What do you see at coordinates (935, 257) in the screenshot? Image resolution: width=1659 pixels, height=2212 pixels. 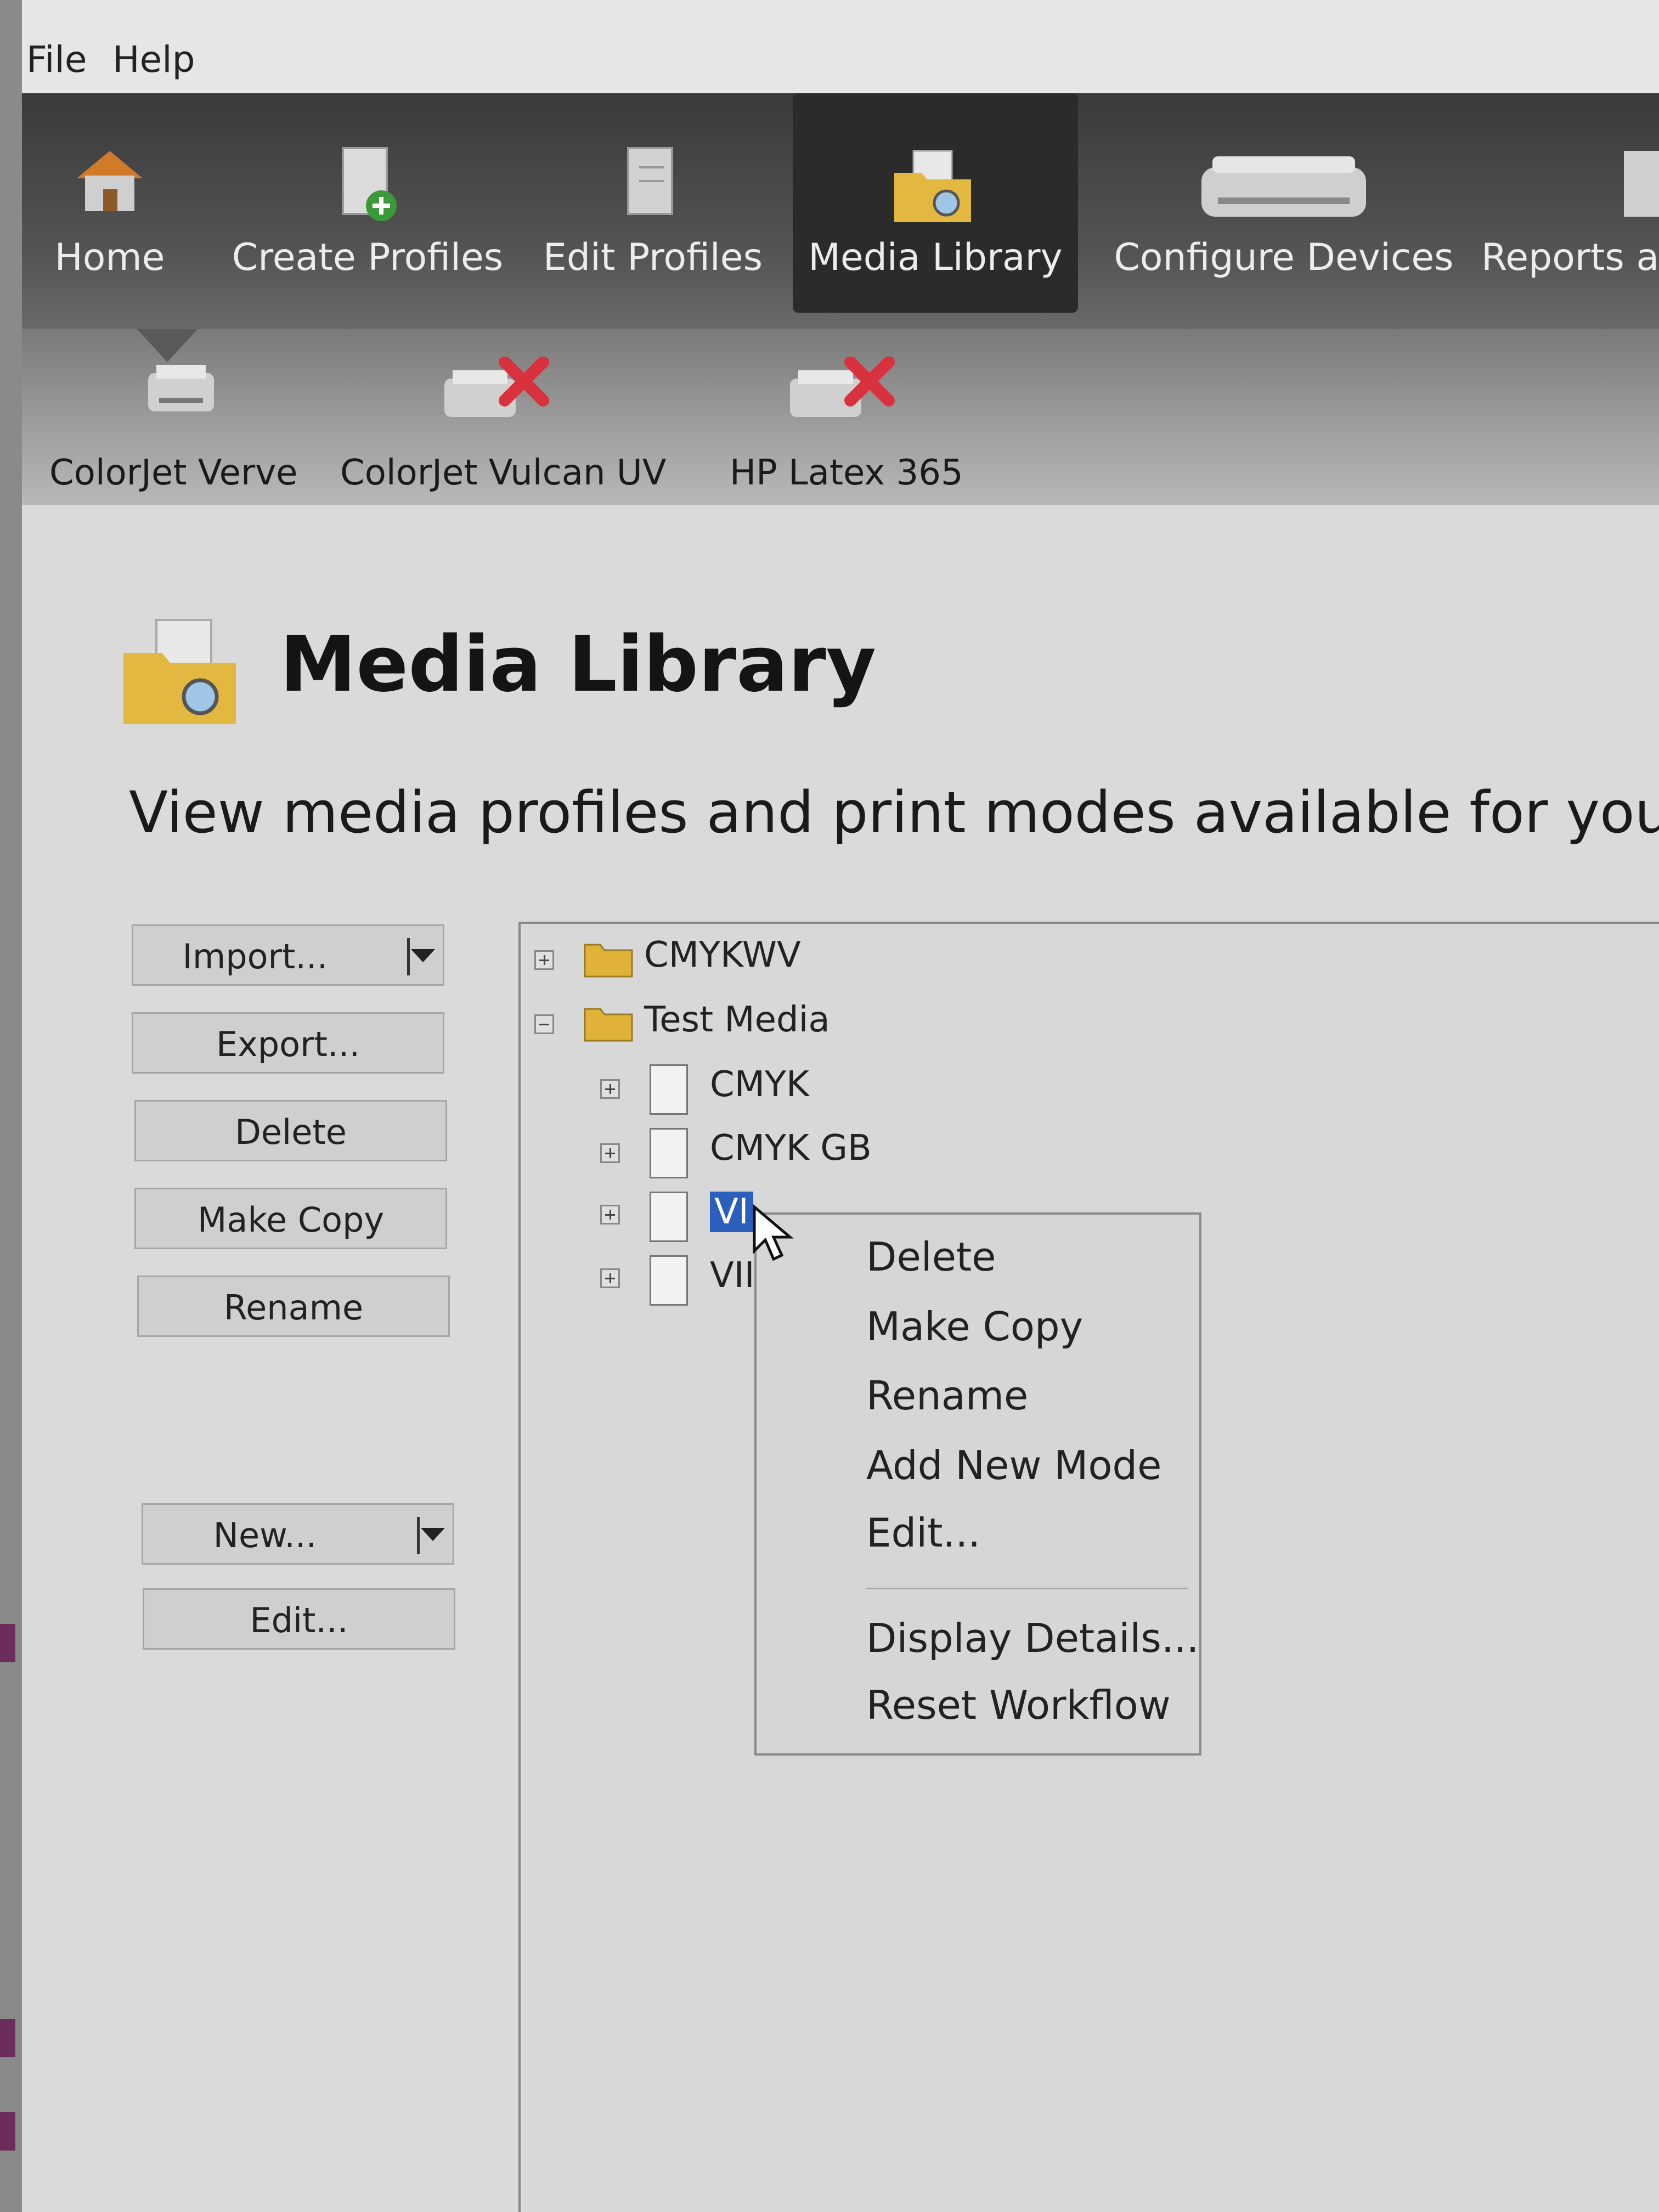 I see `tool-media-library-label: Media Library` at bounding box center [935, 257].